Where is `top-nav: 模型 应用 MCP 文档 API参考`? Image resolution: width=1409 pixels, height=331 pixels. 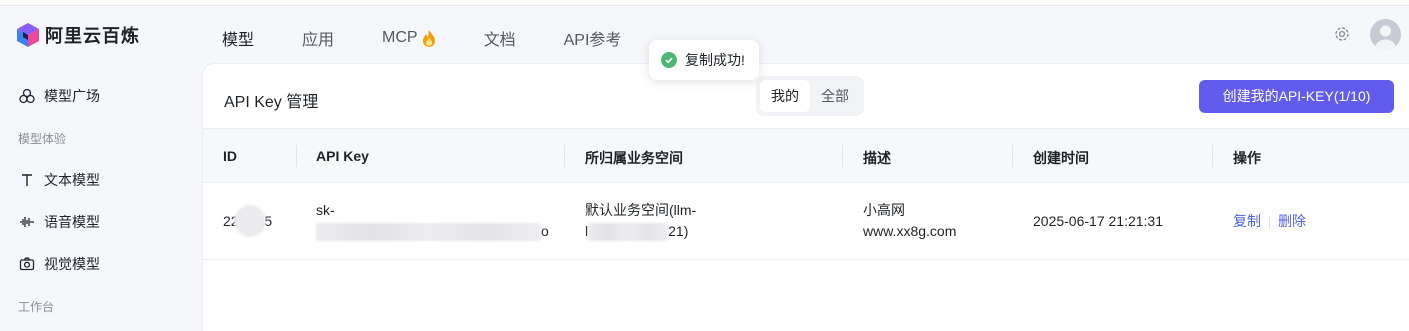
top-nav: 模型 应用 MCP 文档 API参考 is located at coordinates (445, 38).